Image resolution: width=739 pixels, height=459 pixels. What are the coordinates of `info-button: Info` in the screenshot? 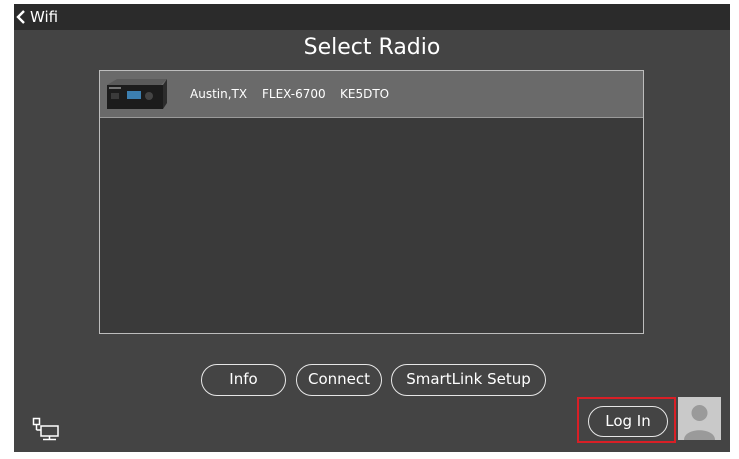 It's located at (243, 380).